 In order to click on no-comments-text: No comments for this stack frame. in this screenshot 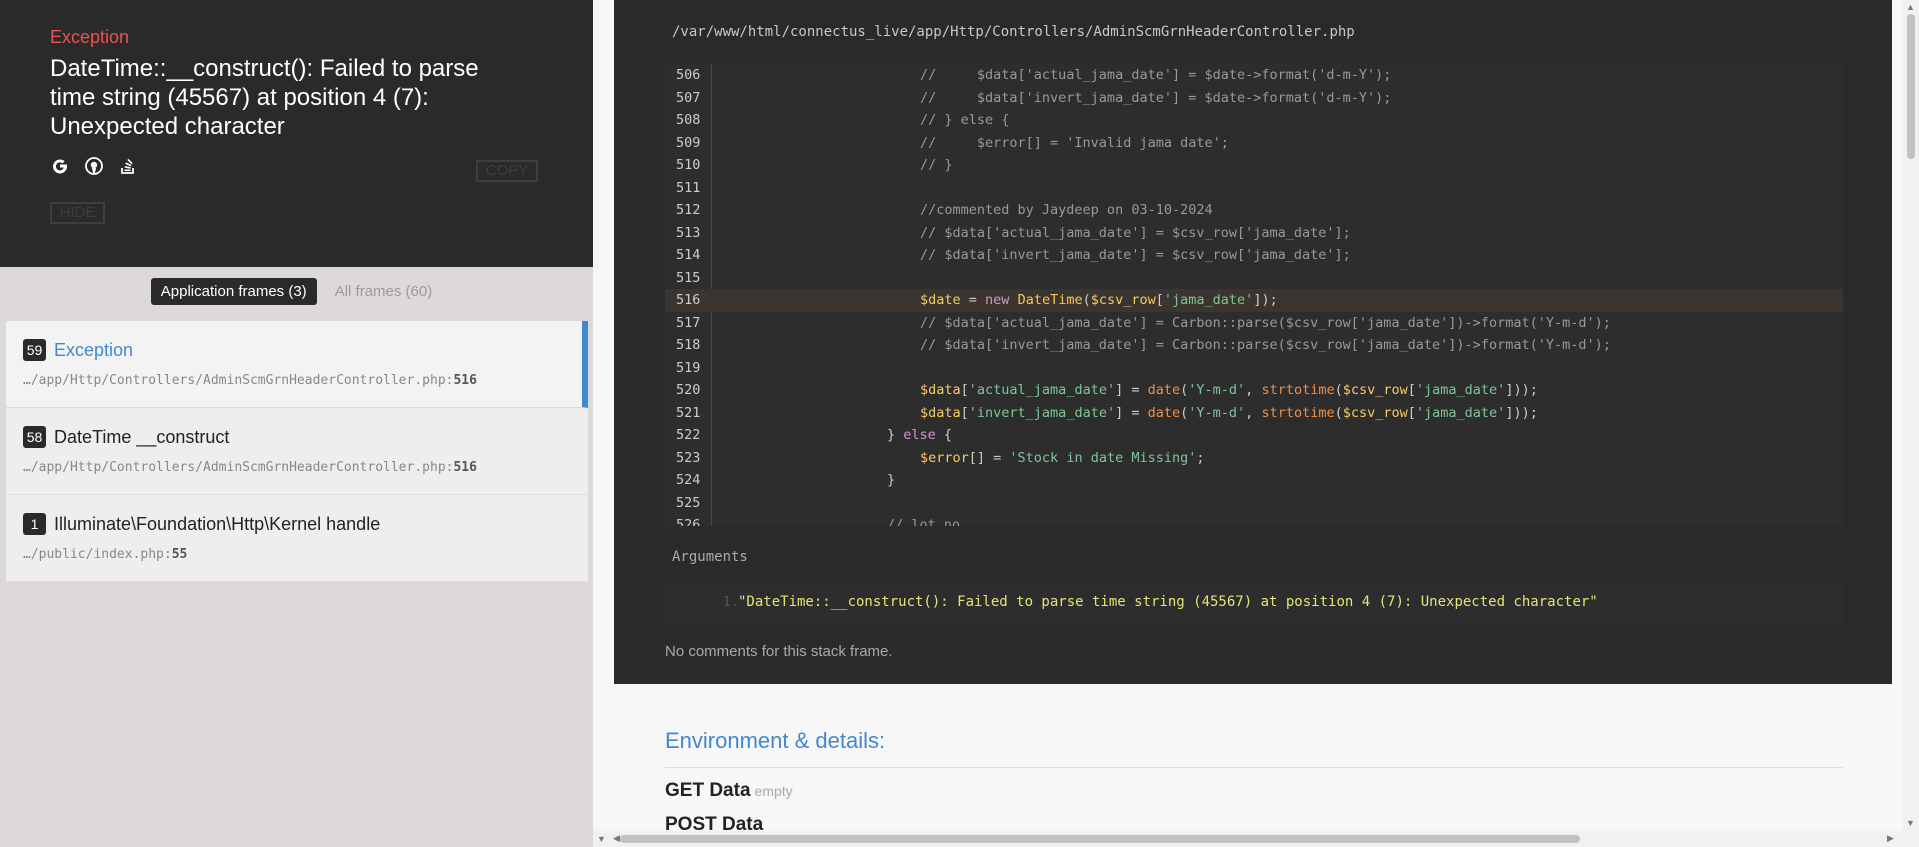, I will do `click(779, 651)`.